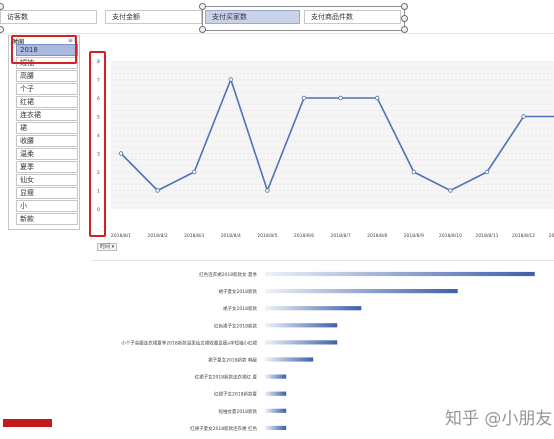  I want to click on category-label: 短袖女夏2018新款, so click(238, 411).